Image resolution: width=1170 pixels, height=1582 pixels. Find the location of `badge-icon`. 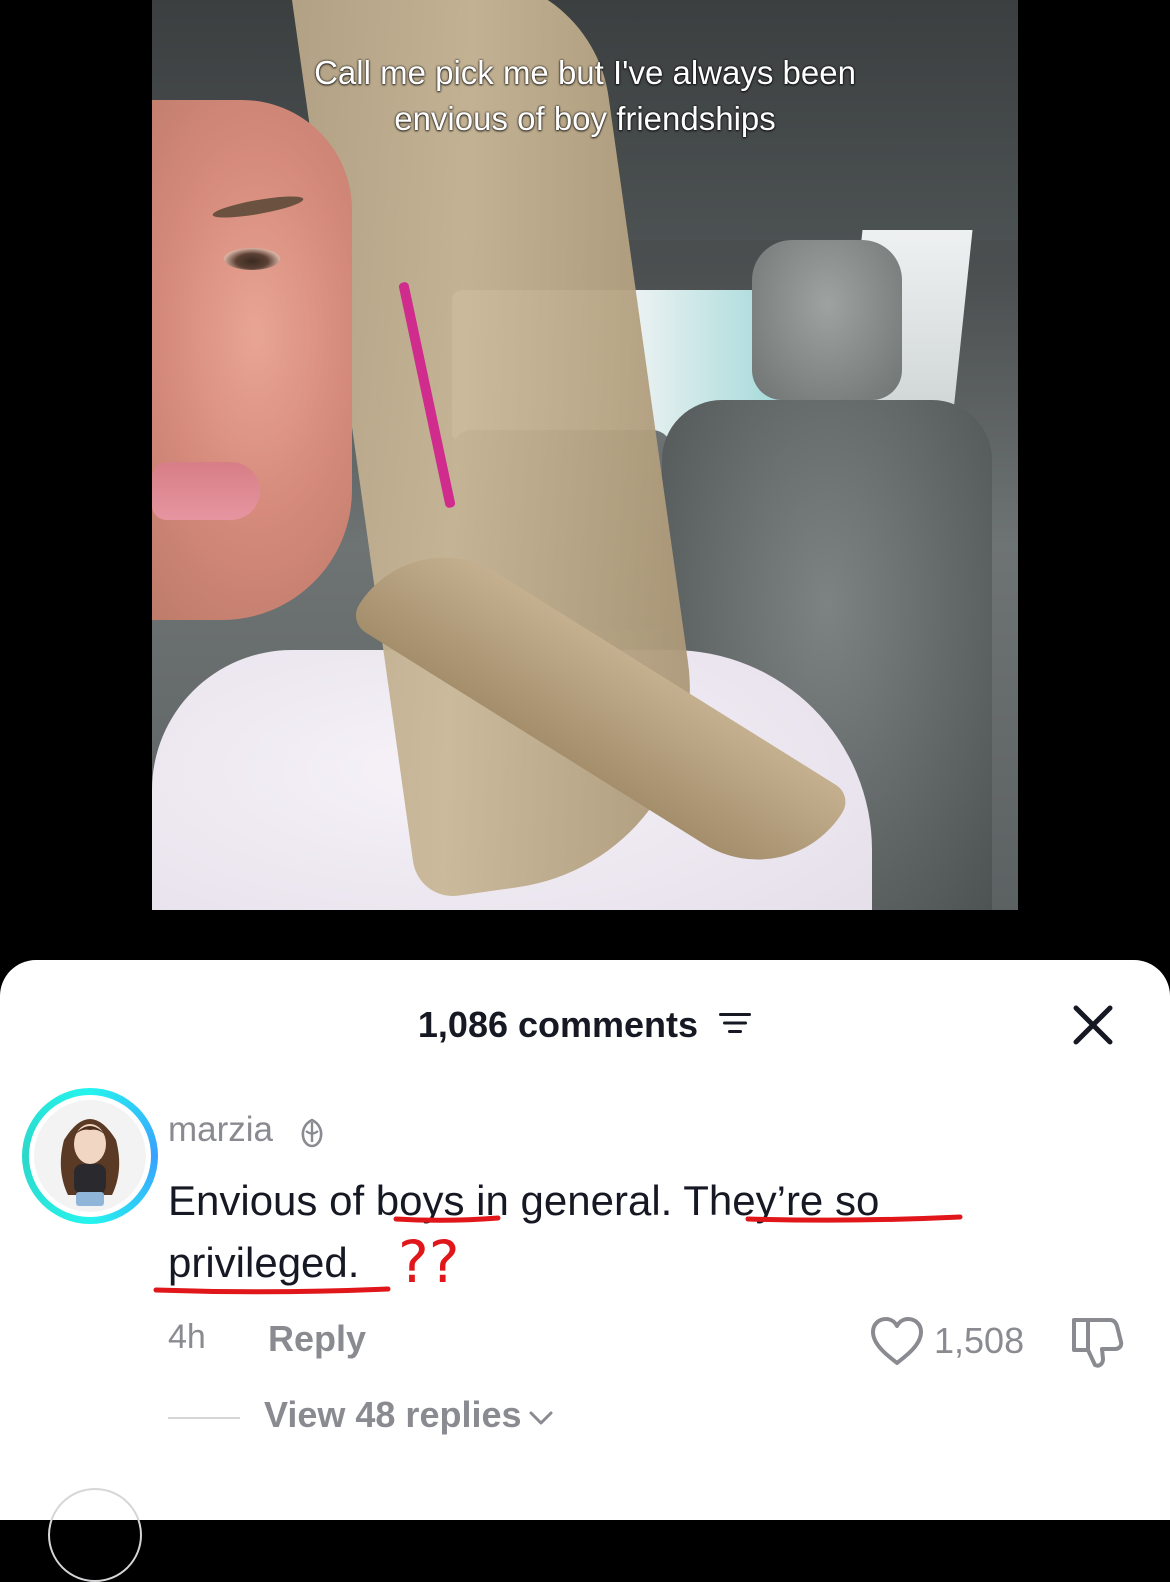

badge-icon is located at coordinates (312, 1134).